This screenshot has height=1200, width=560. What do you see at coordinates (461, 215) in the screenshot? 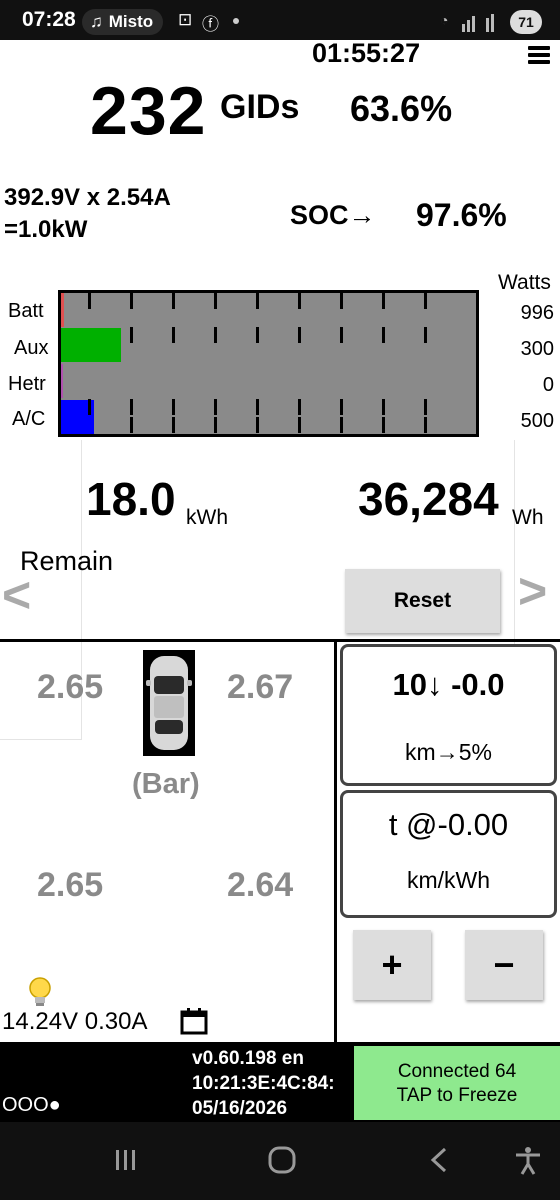
I see `soc-value: 97.6%` at bounding box center [461, 215].